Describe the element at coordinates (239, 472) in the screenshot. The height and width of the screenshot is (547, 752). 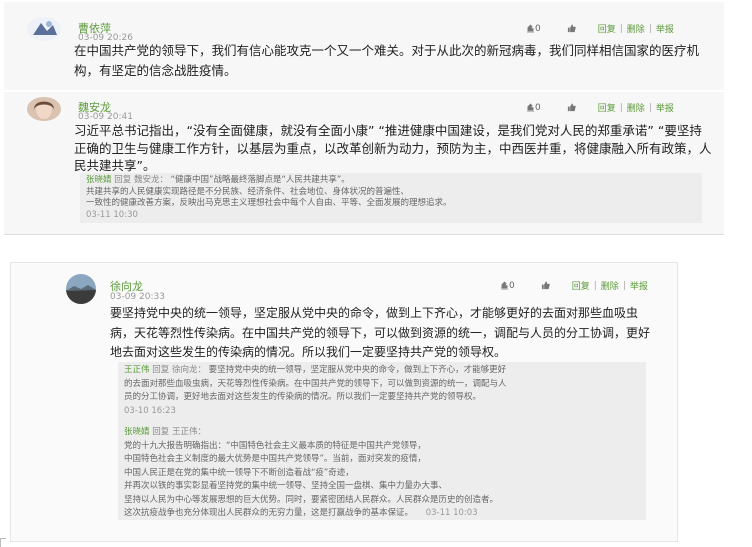
I see `reply-text: 中国人民正是在党的集中统一领导下不断创造着战“疫”奇迹，` at that location.